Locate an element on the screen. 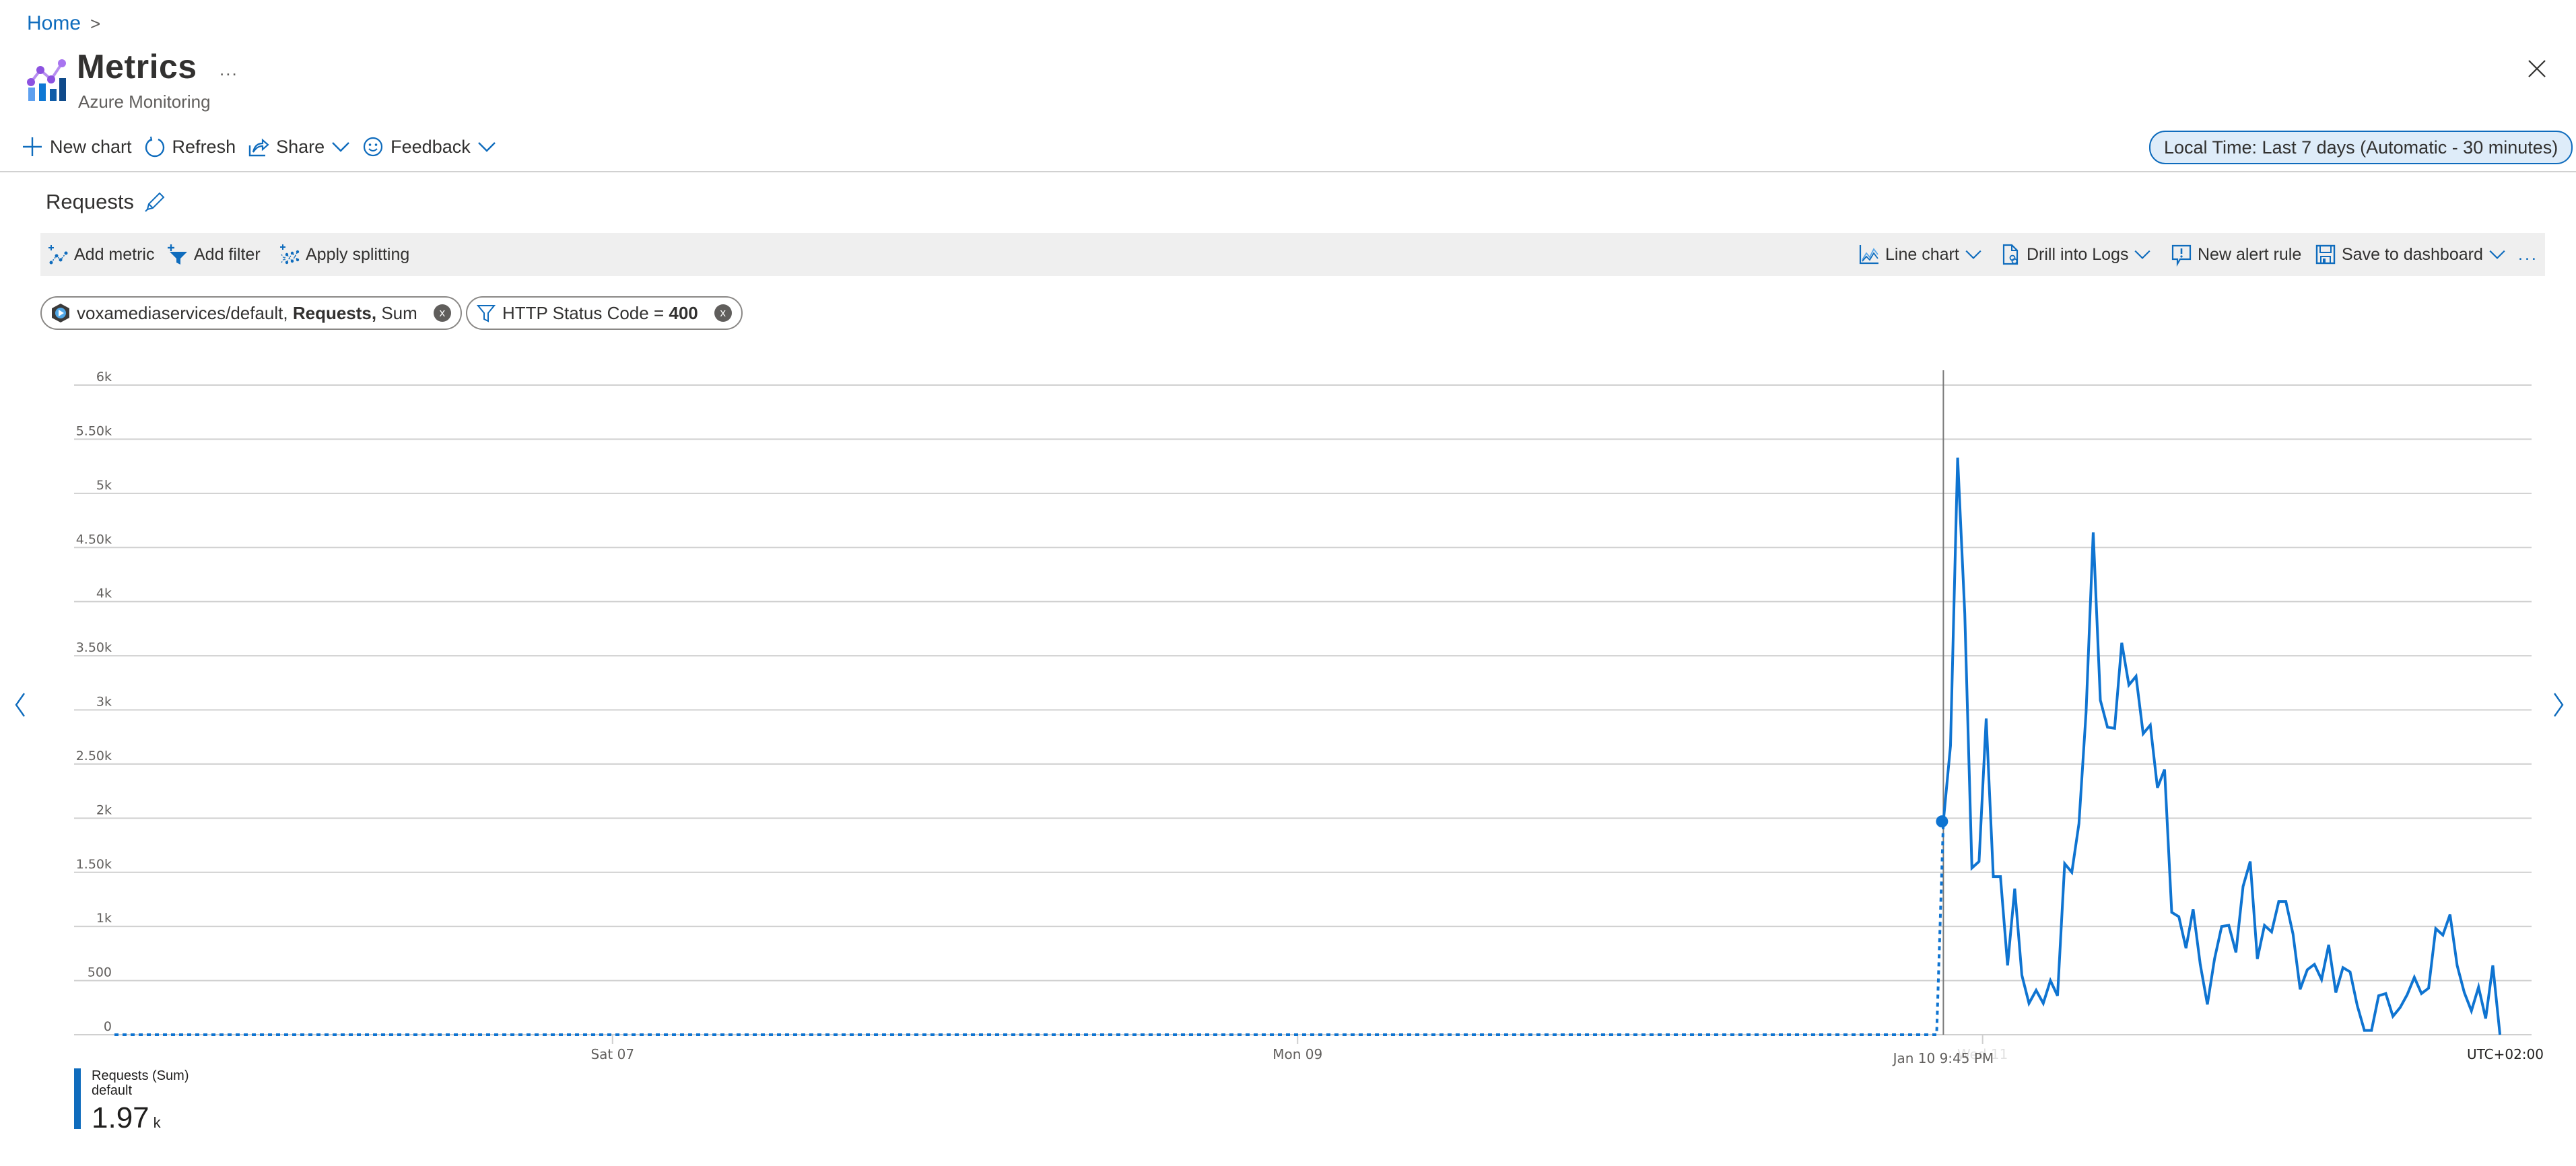  chart-legend: Requests (Sum) default 1.97 k is located at coordinates (131, 1103).